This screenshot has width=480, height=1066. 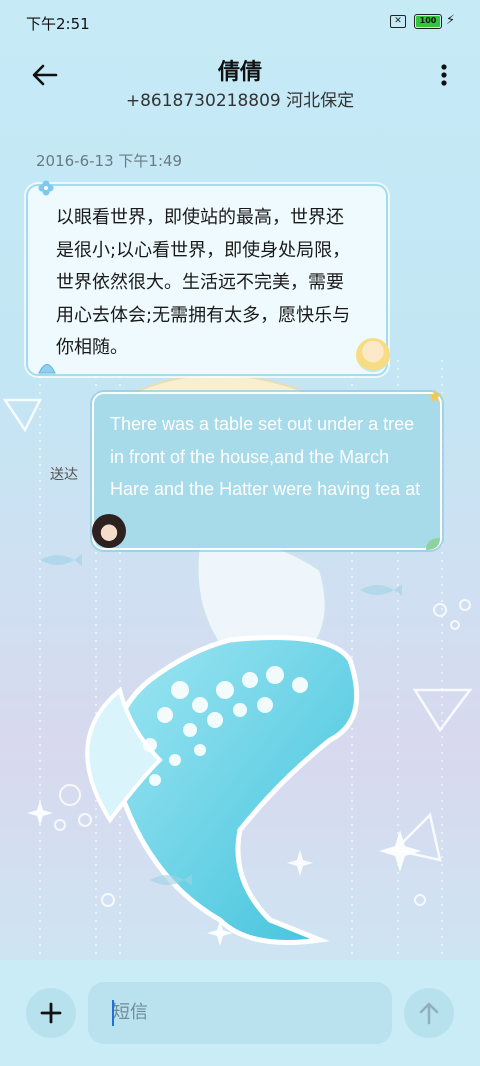 What do you see at coordinates (451, 20) in the screenshot?
I see `charging-bolt-icon: ⚡` at bounding box center [451, 20].